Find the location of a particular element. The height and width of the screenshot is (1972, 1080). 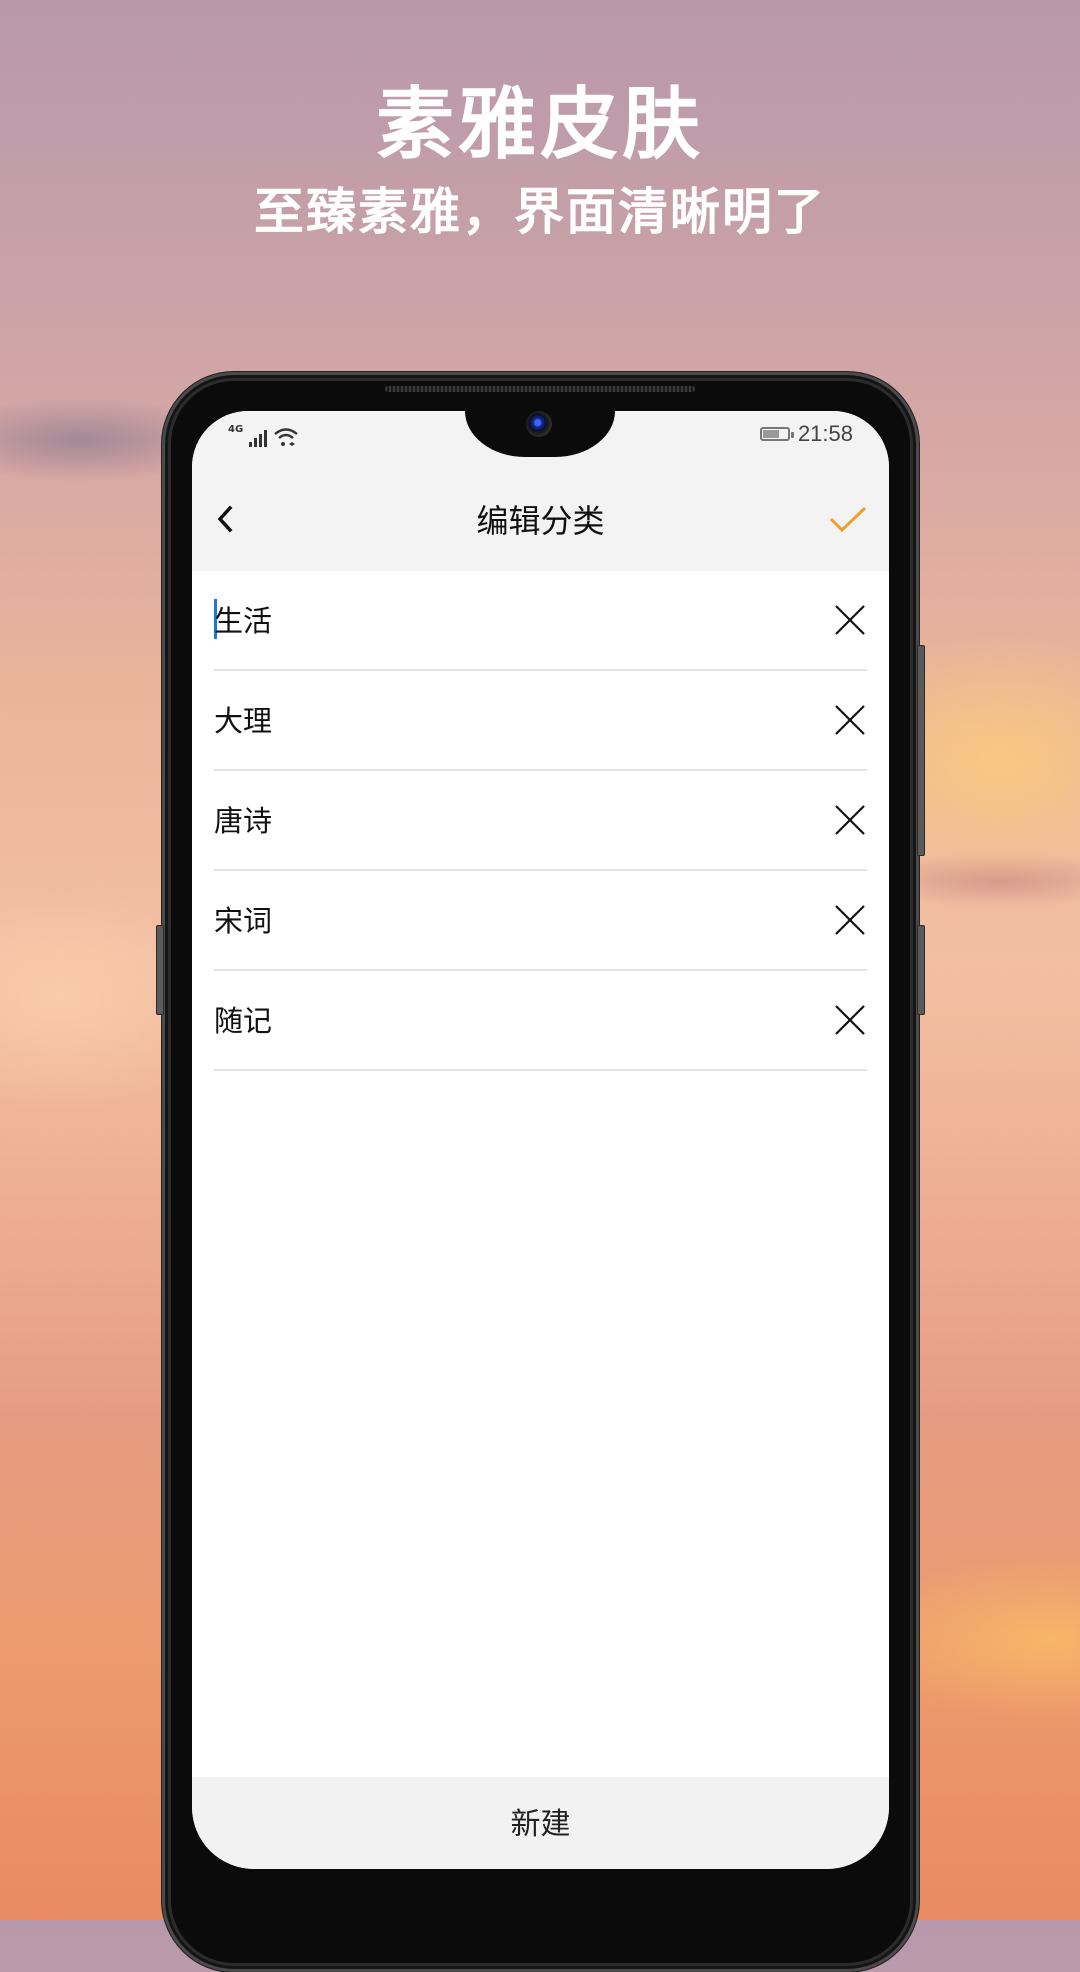

page-title: 编辑分类 is located at coordinates (540, 521).